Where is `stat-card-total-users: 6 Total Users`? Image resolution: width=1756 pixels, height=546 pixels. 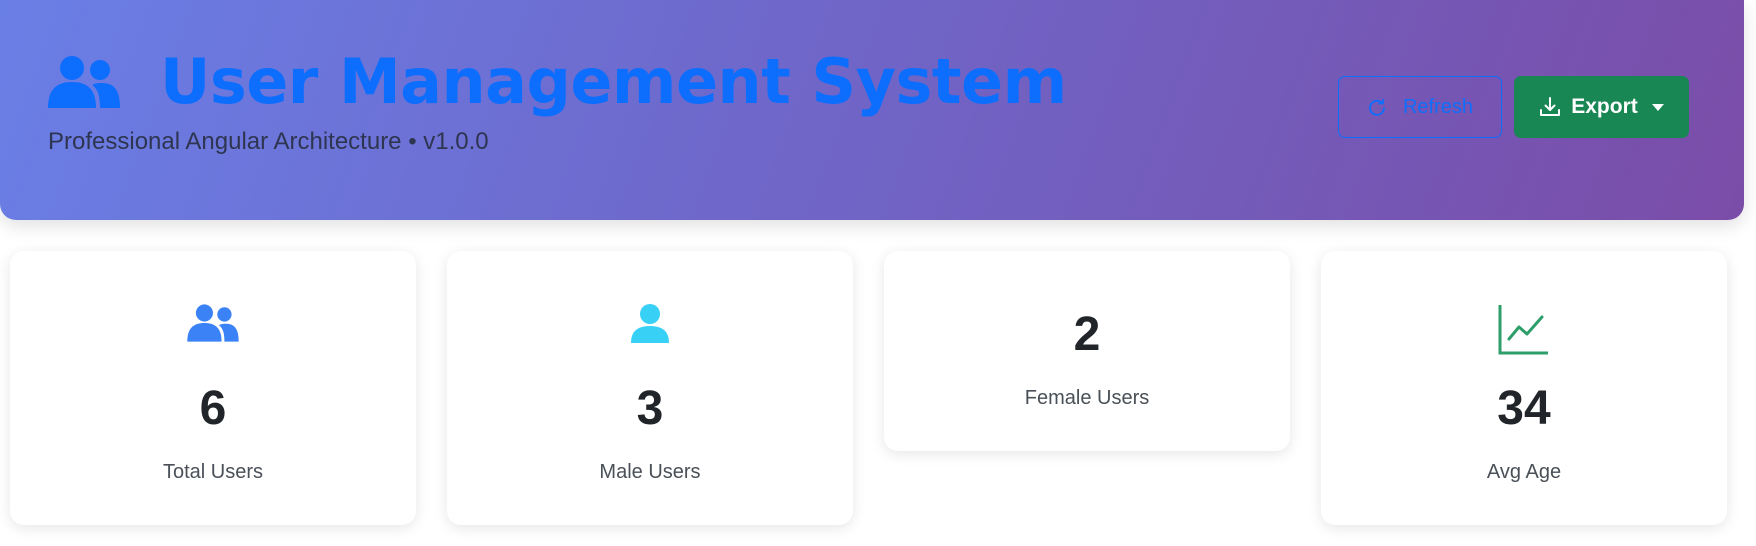 stat-card-total-users: 6 Total Users is located at coordinates (213, 388).